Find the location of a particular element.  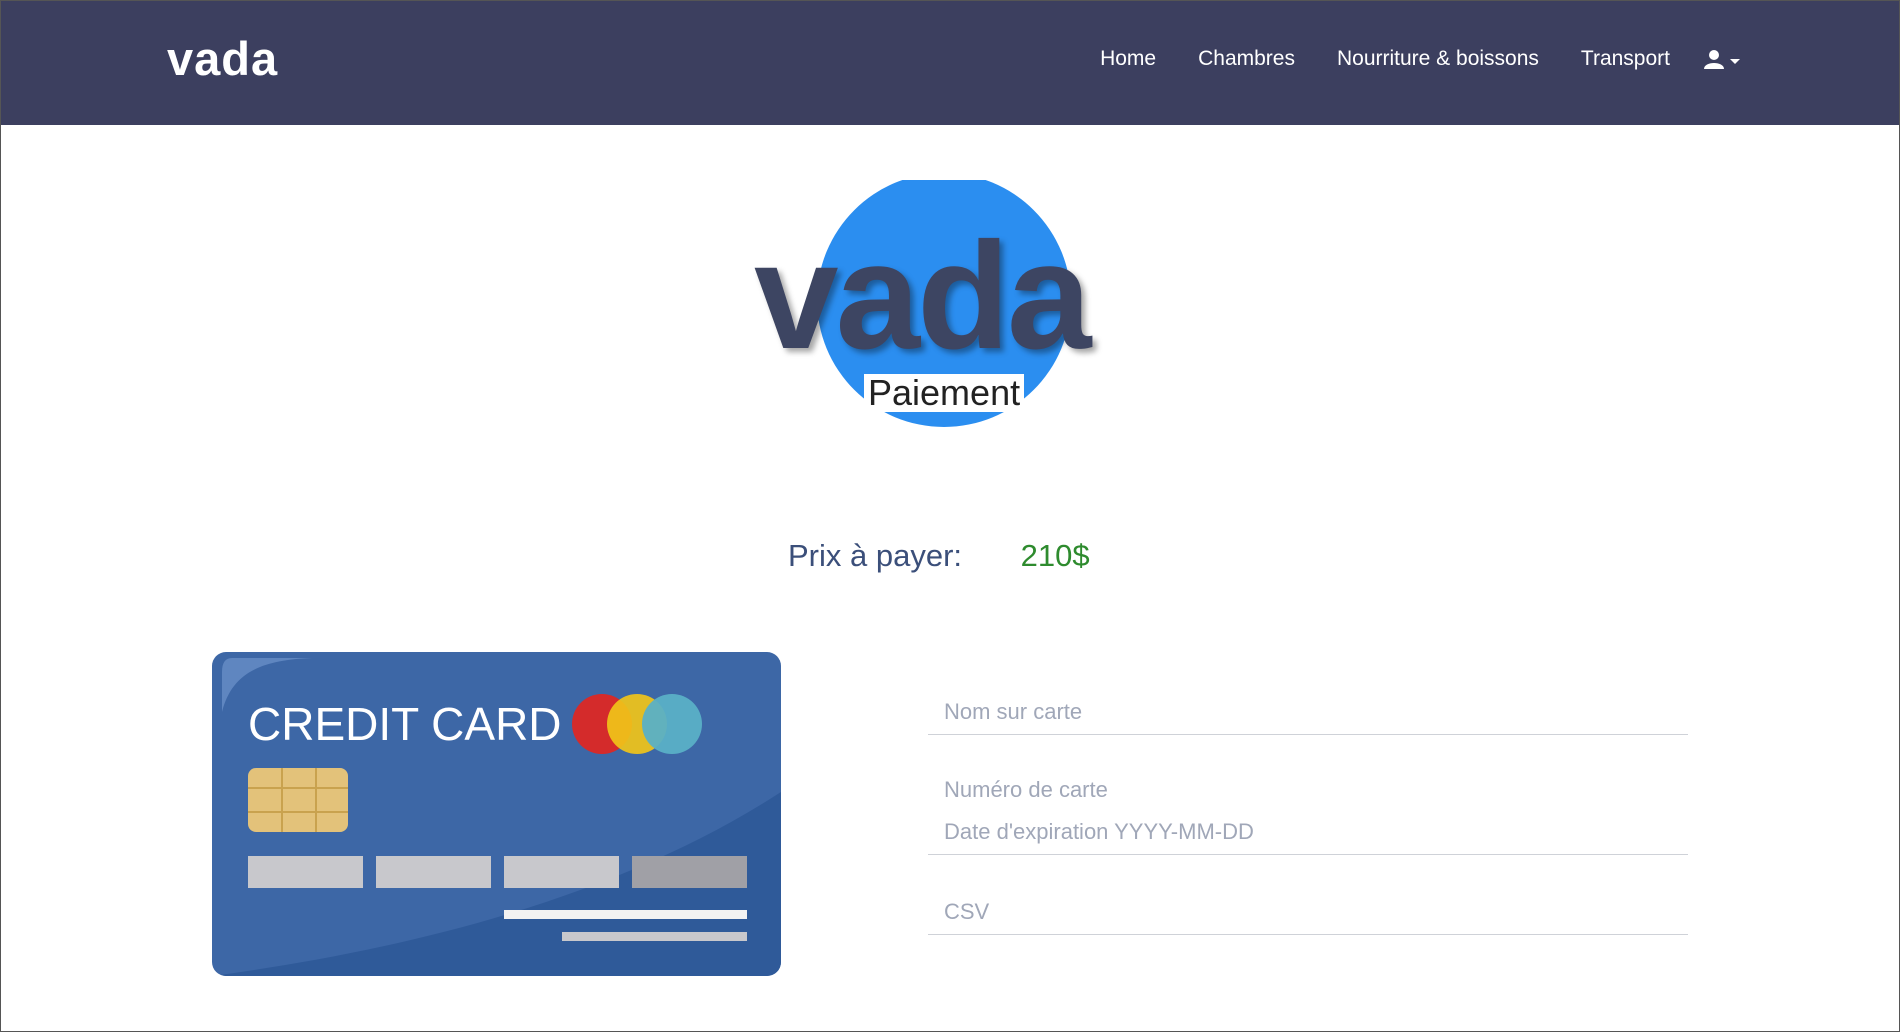

card-number-input is located at coordinates (1308, 790).